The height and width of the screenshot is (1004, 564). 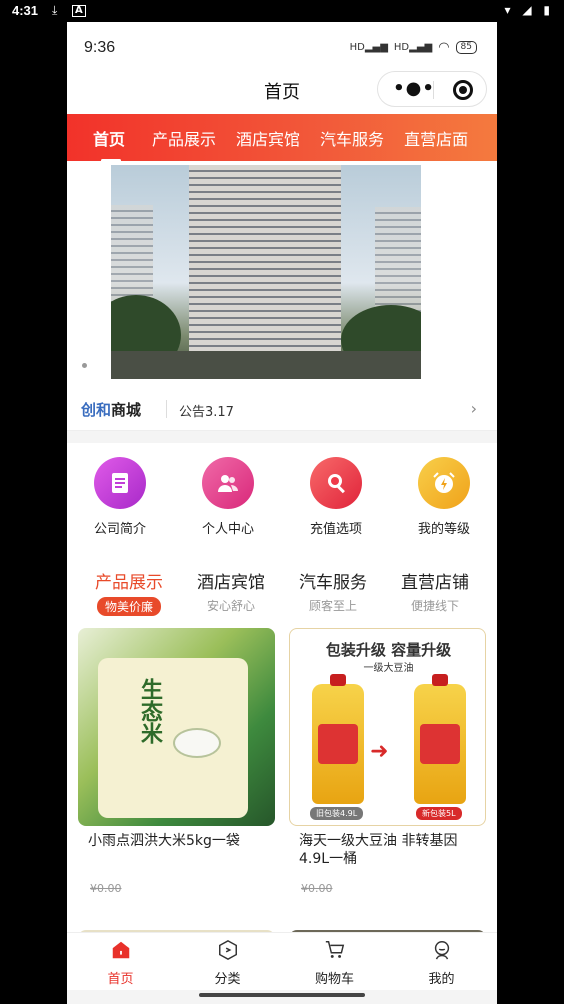 I want to click on carousel-indicator, so click(x=84, y=365).